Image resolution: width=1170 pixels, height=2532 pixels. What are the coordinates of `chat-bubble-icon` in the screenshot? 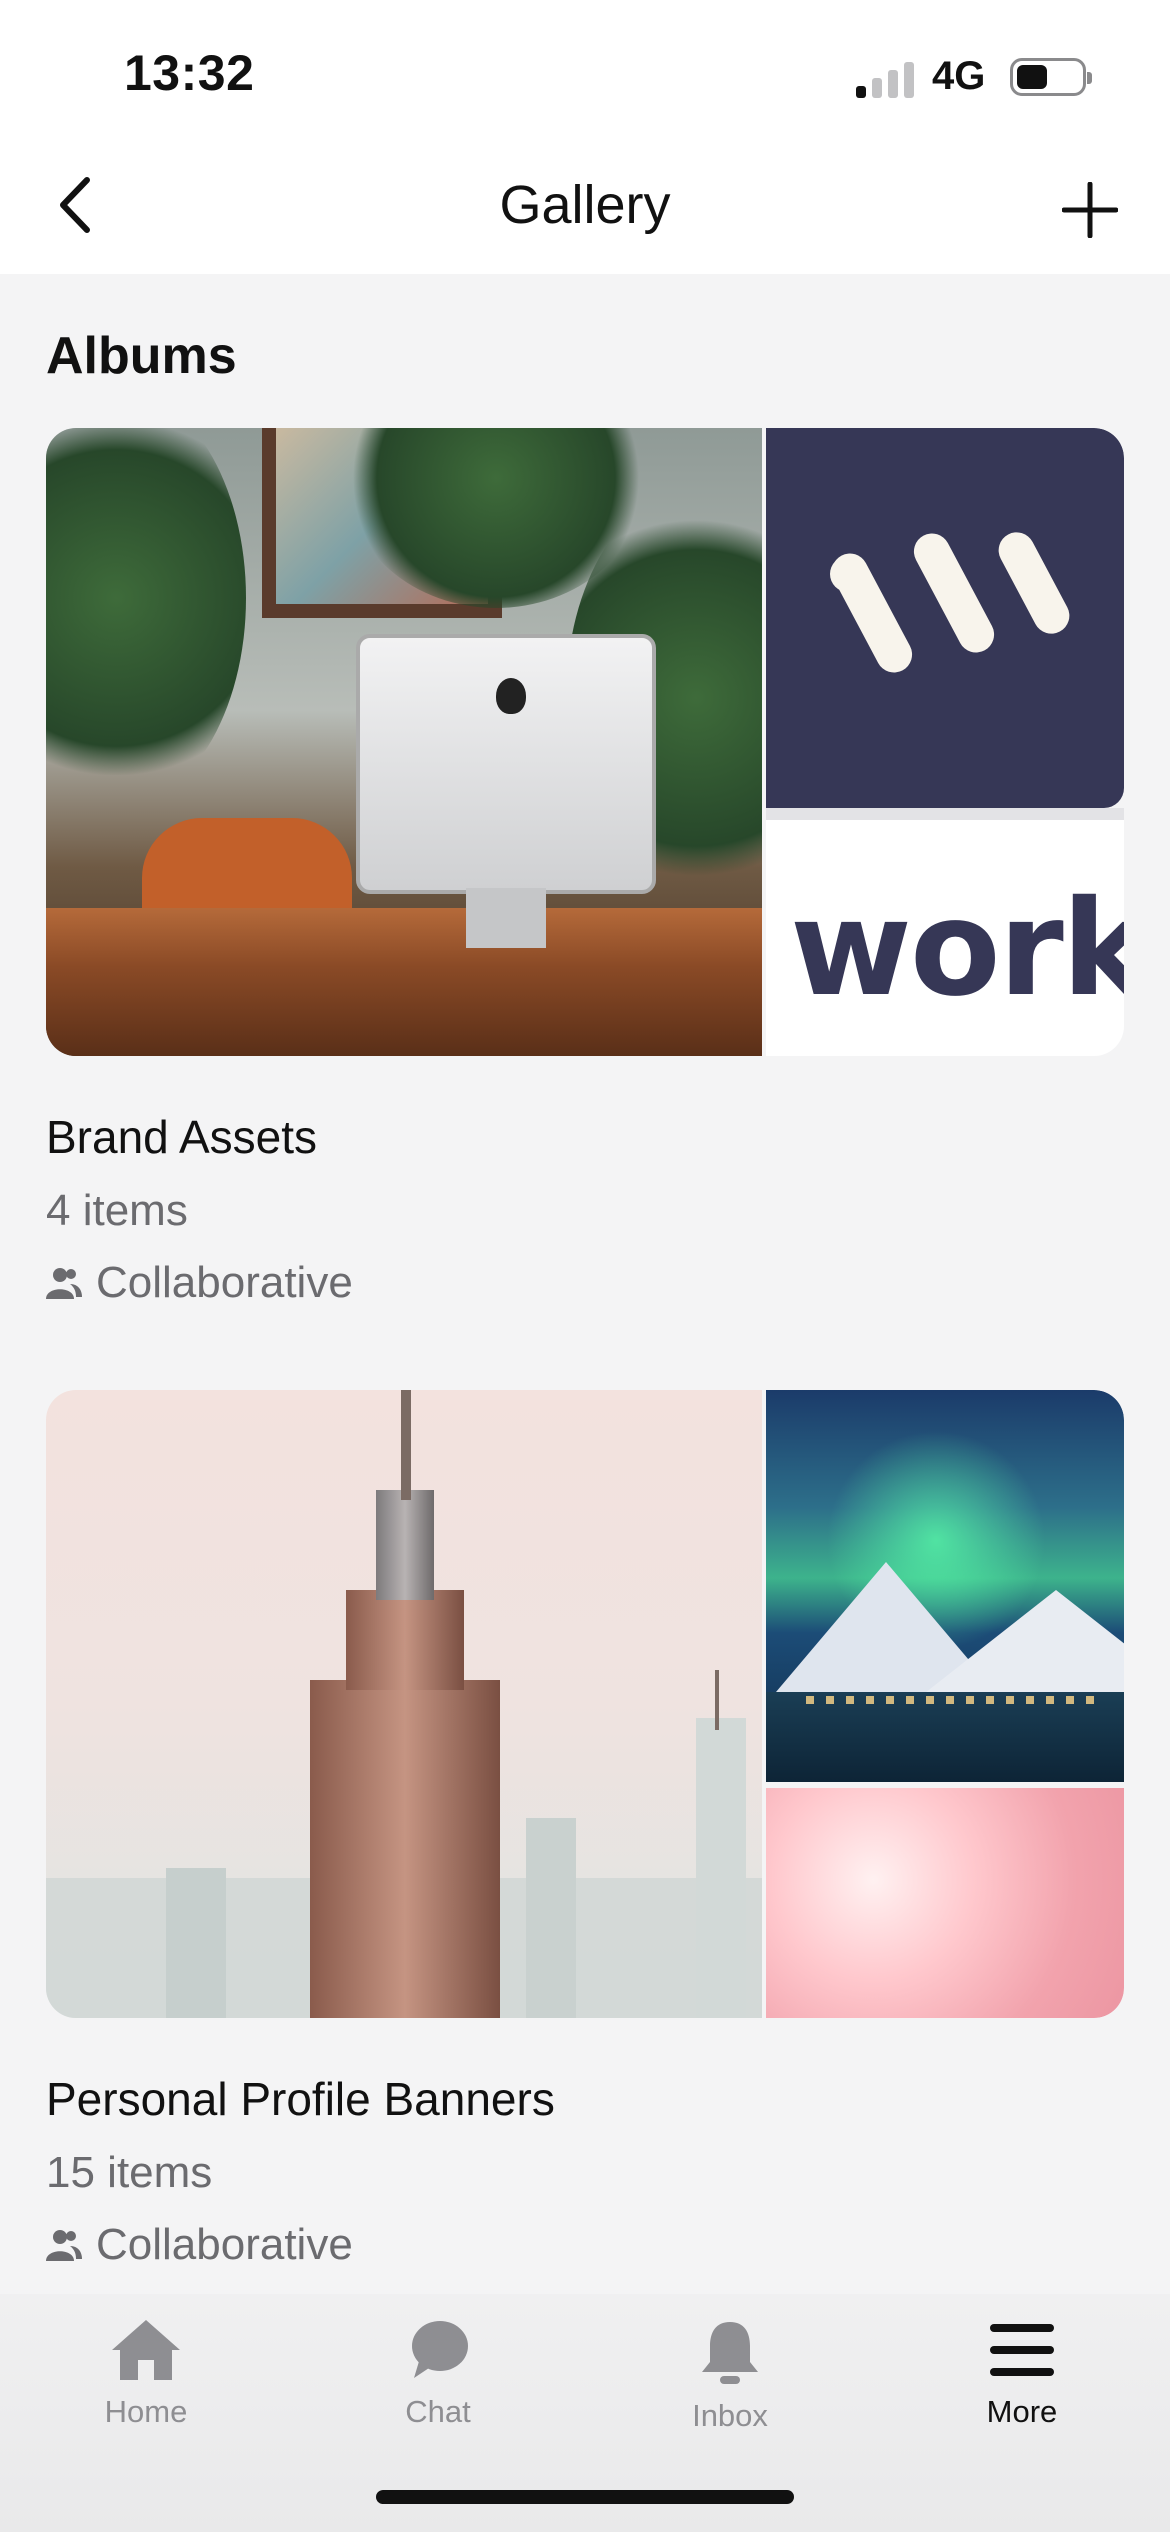 It's located at (440, 2349).